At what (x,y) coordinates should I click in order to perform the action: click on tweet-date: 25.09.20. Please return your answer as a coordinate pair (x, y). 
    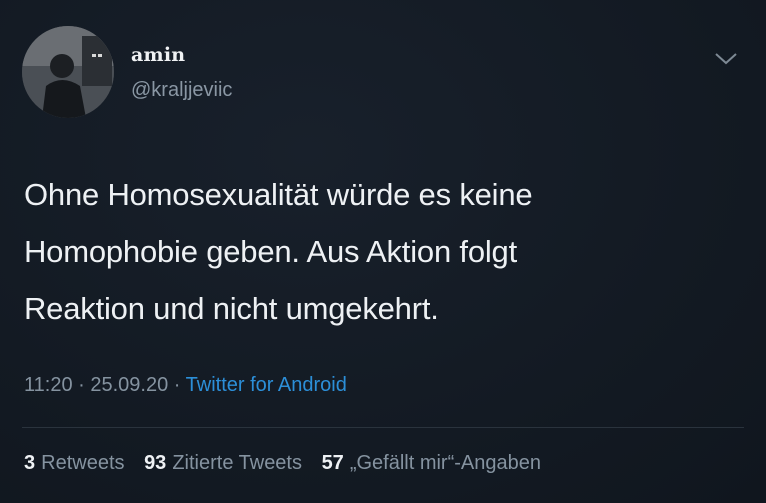
    Looking at the image, I should click on (129, 385).